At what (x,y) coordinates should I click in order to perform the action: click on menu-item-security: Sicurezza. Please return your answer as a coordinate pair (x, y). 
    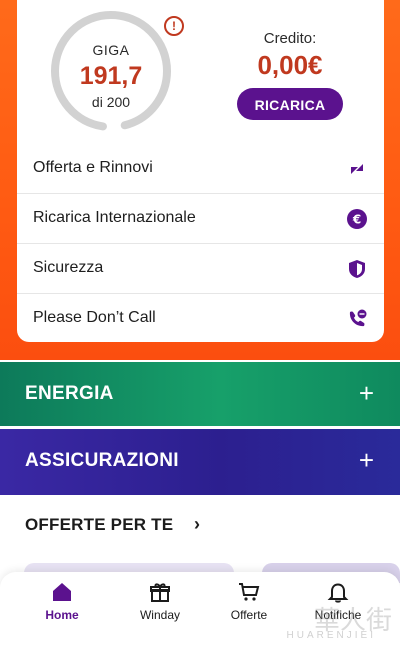
    Looking at the image, I should click on (200, 268).